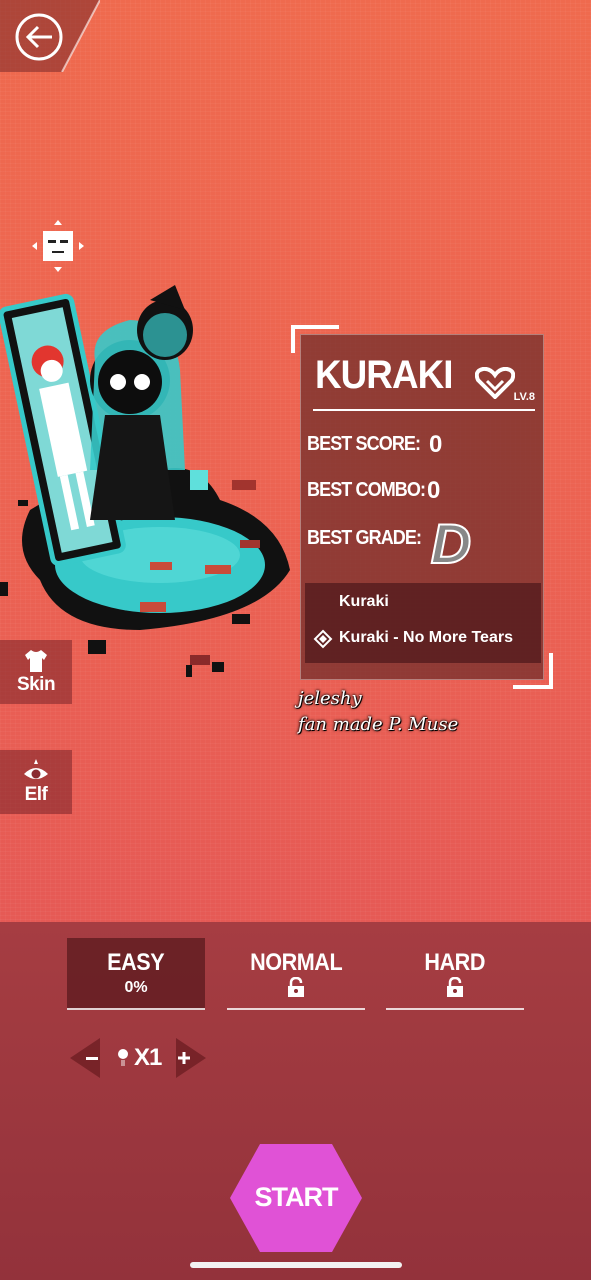  Describe the element at coordinates (426, 638) in the screenshot. I see `chart-item-selected: Kuraki - No More Tears` at that location.